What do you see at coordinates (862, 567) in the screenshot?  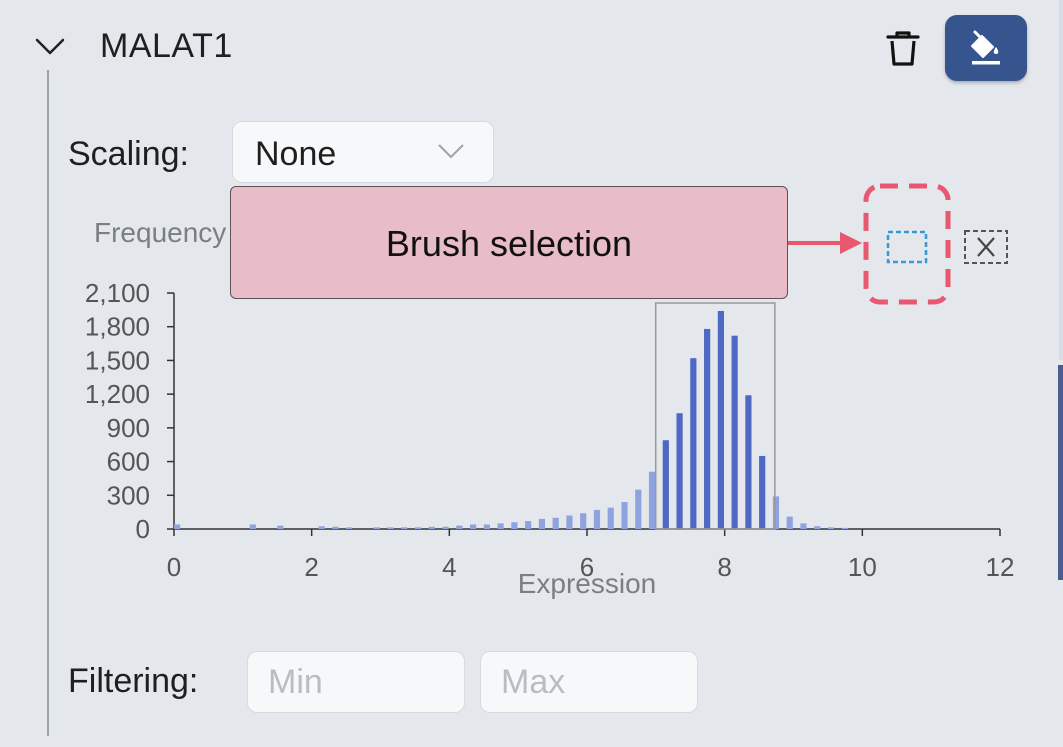 I see `x-tick-label: 10` at bounding box center [862, 567].